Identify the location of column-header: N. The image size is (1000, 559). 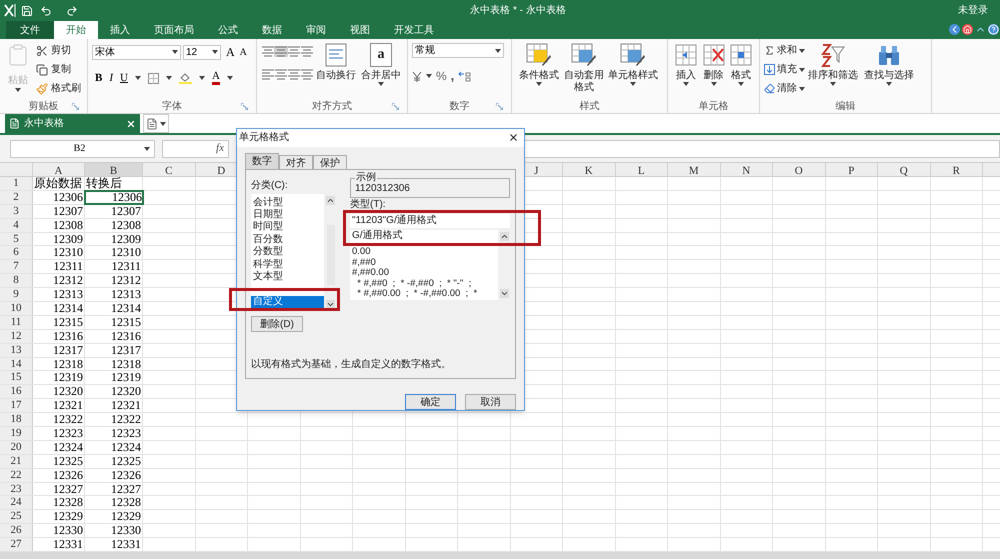
(746, 169).